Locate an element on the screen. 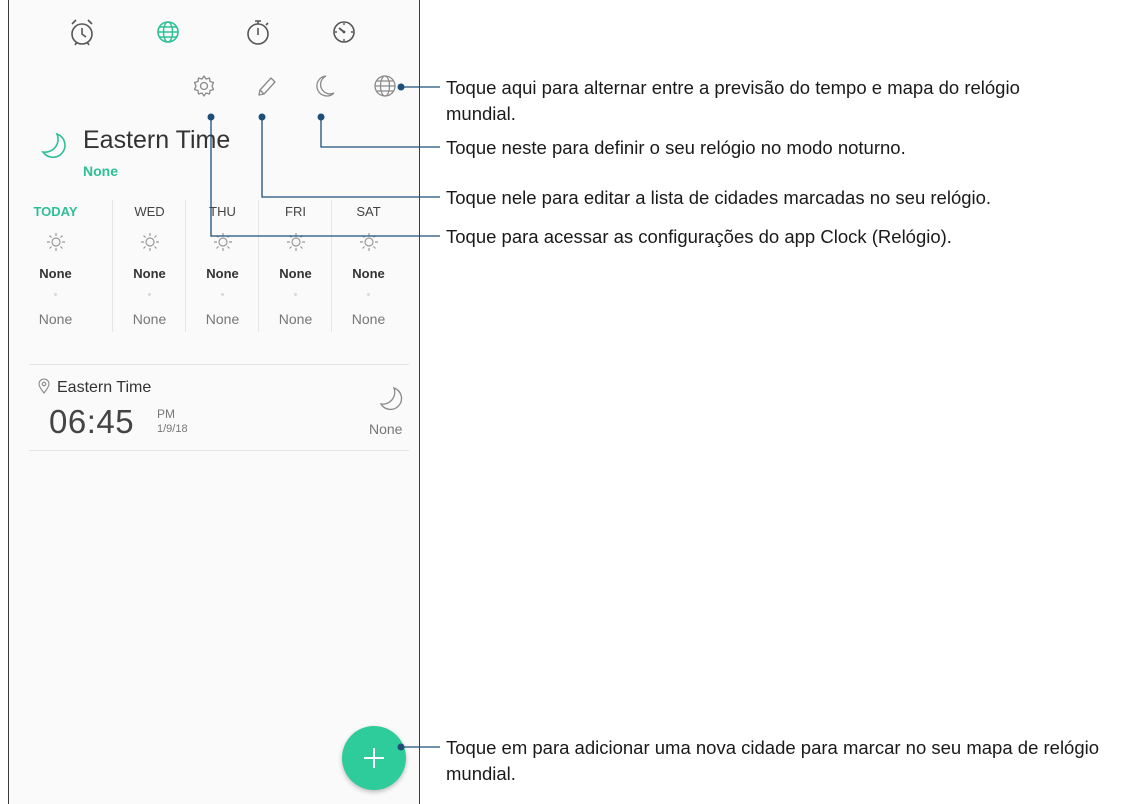  tab-stopwatch is located at coordinates (258, 32).